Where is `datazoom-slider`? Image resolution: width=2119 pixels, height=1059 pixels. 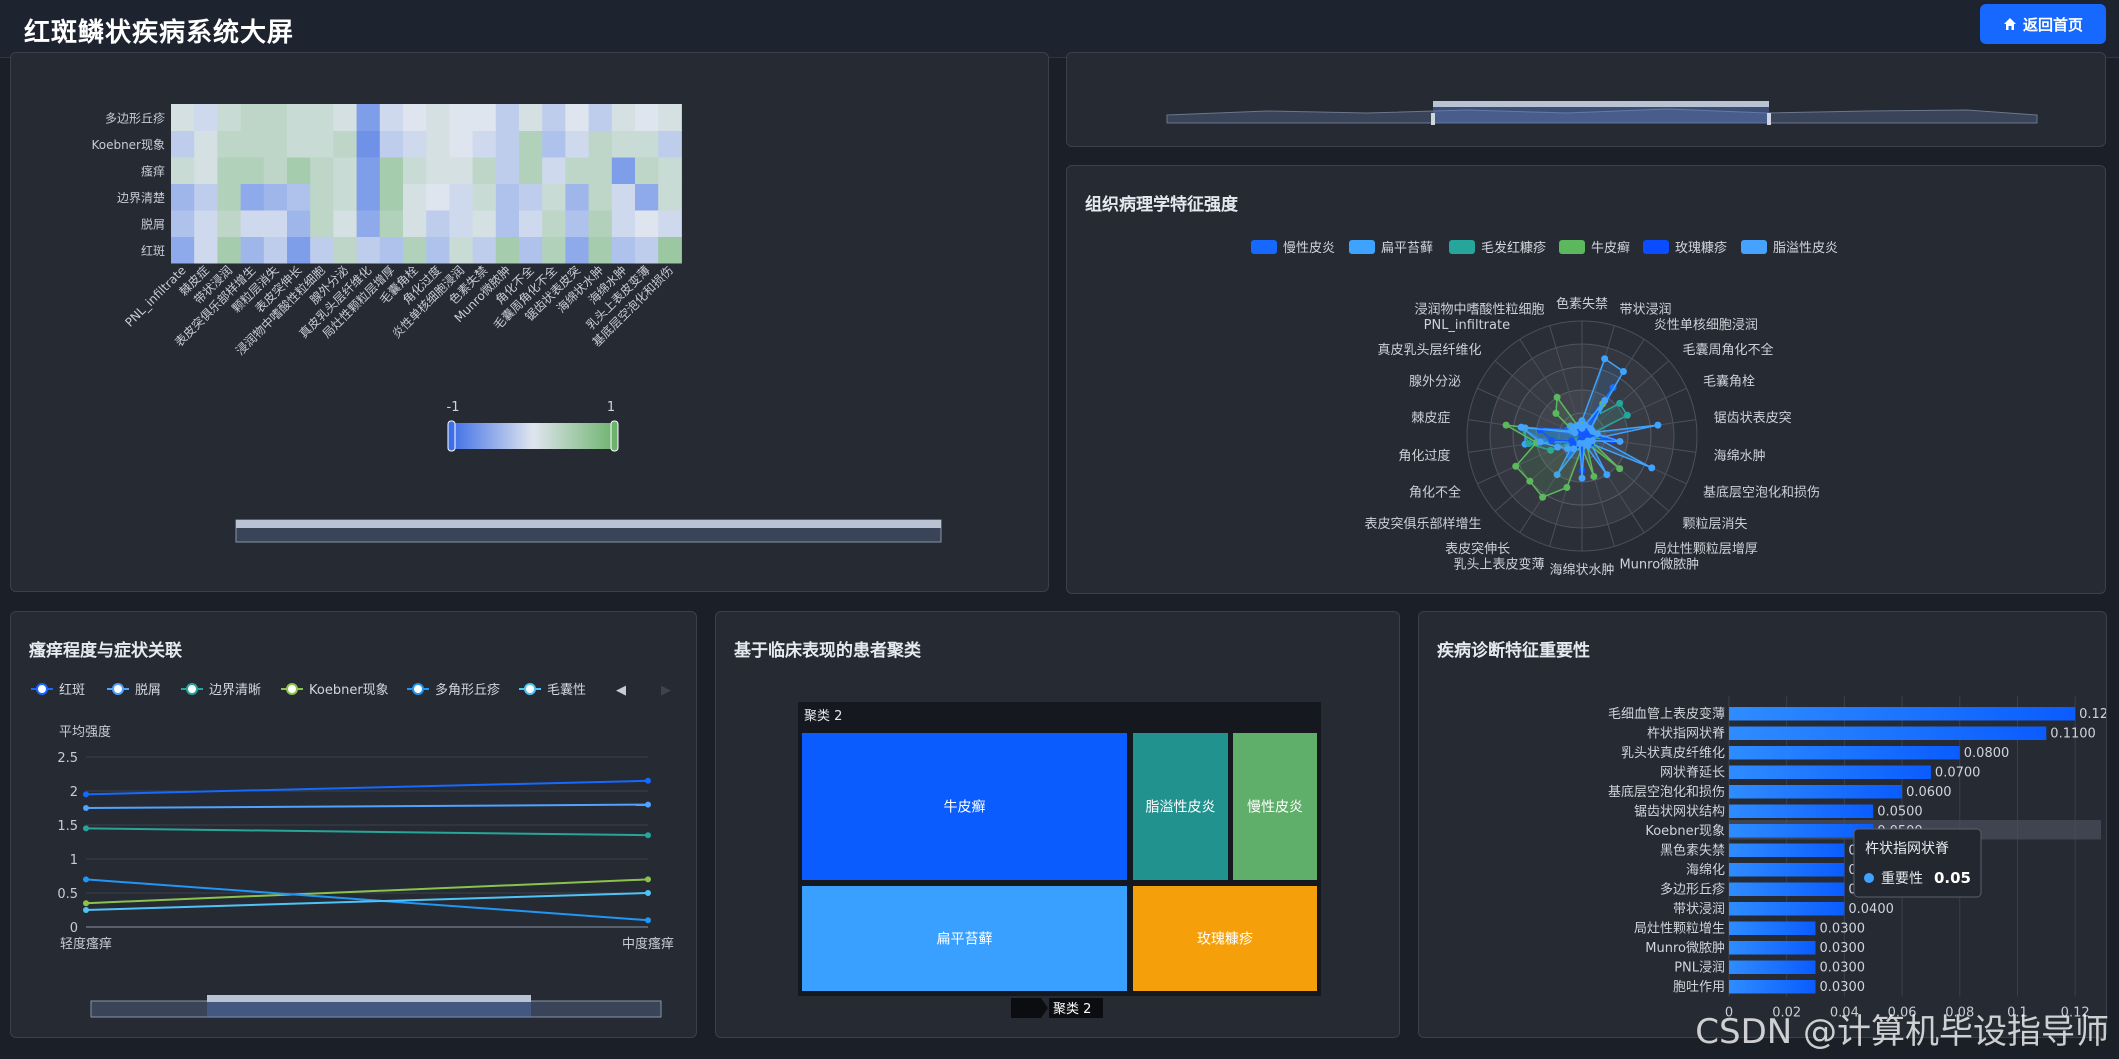 datazoom-slider is located at coordinates (1586, 100).